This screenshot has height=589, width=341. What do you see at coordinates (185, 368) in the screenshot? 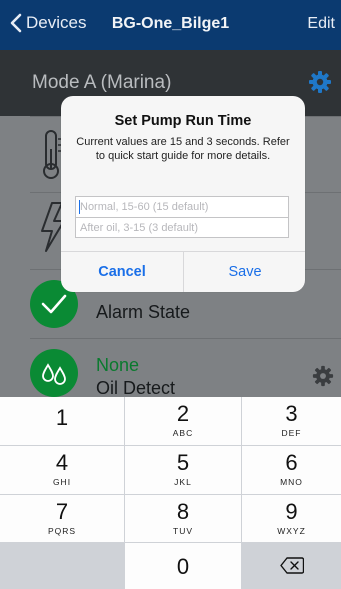
I see `row-oil-detect: None Oil Detect` at bounding box center [185, 368].